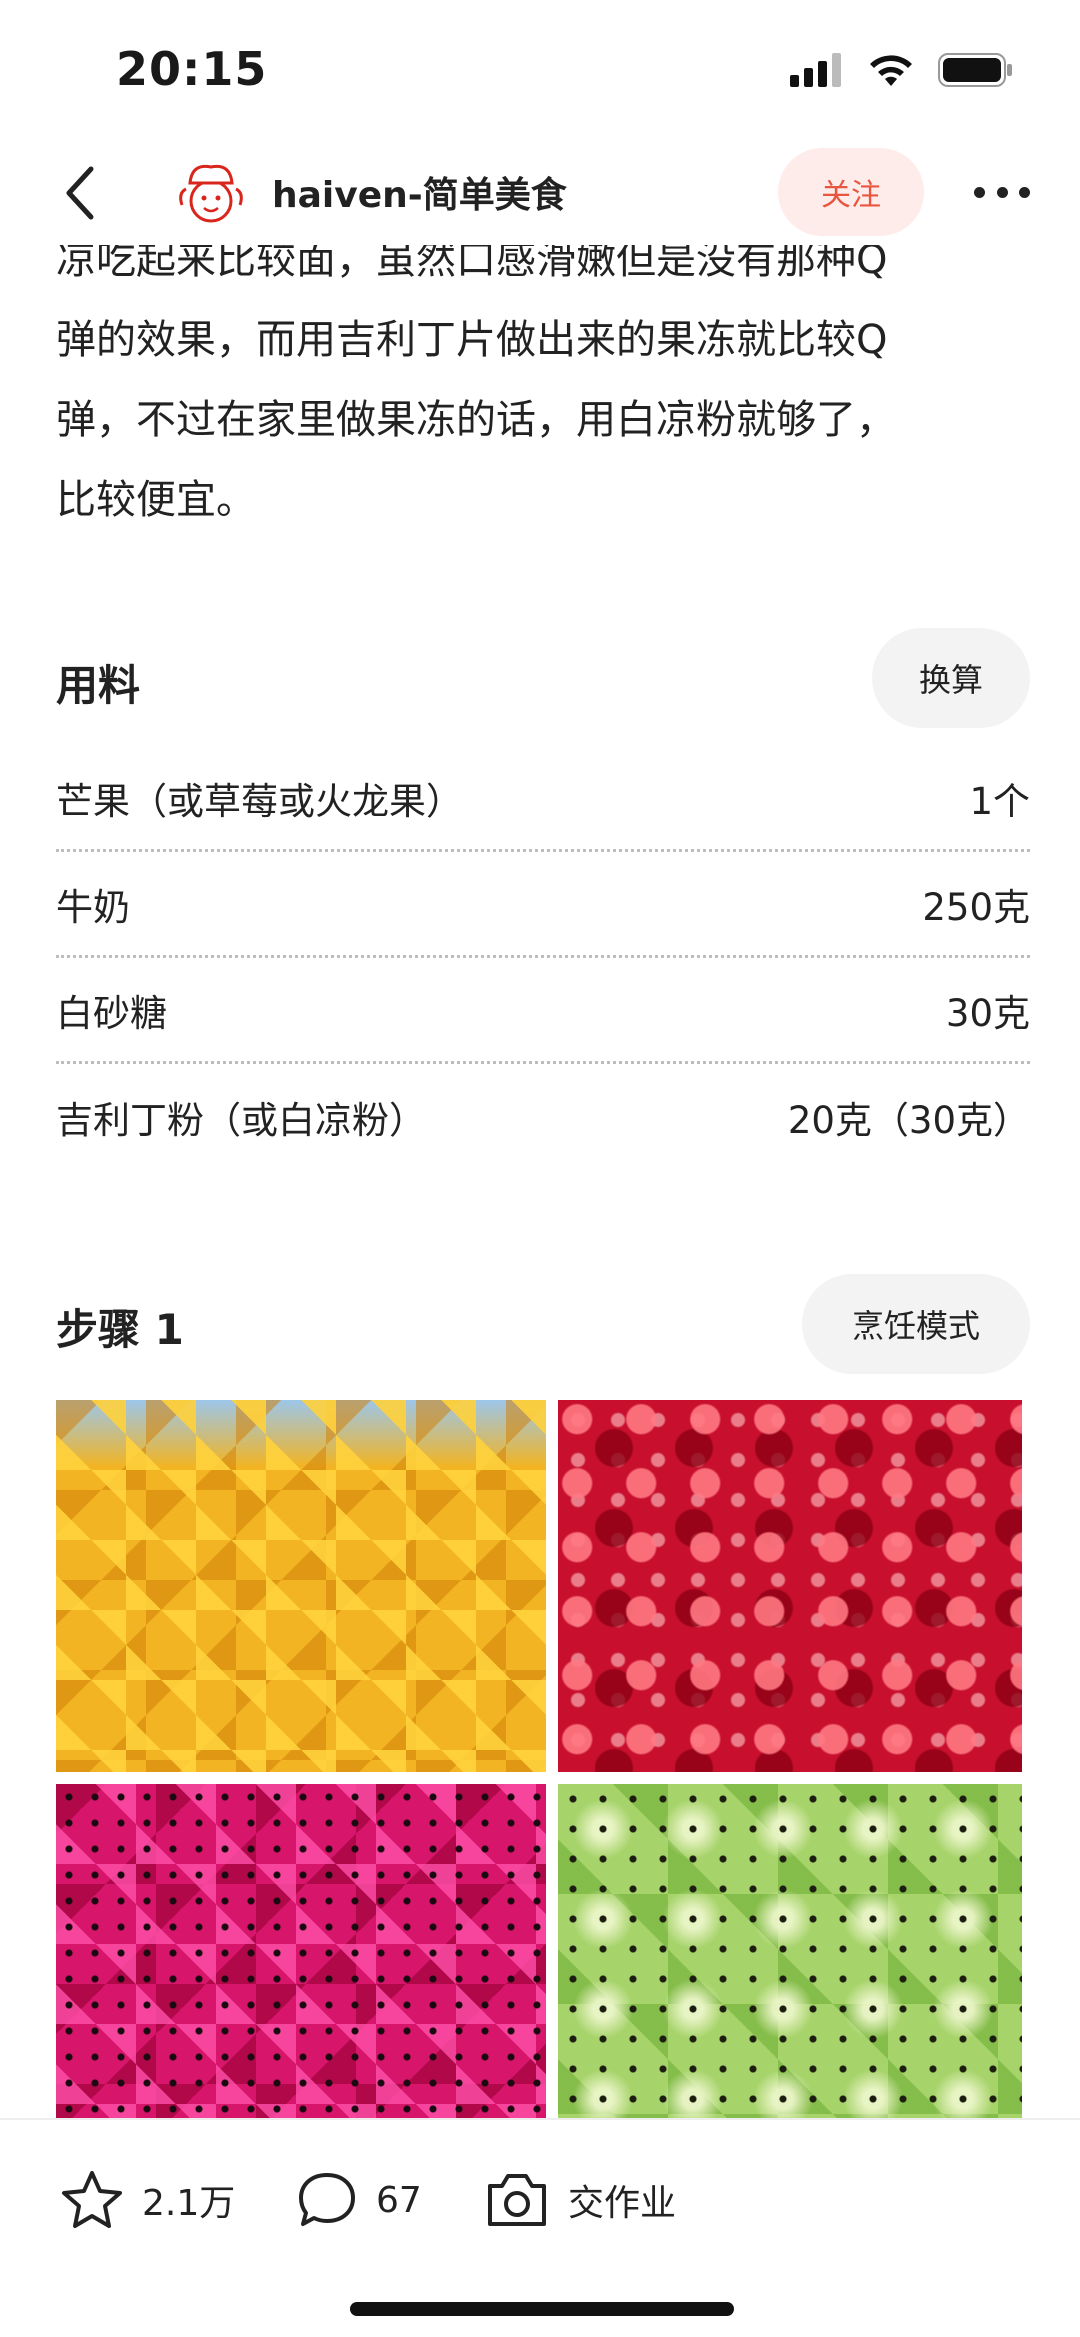 The width and height of the screenshot is (1080, 2337). I want to click on ingredient-name: 牛奶, so click(93, 907).